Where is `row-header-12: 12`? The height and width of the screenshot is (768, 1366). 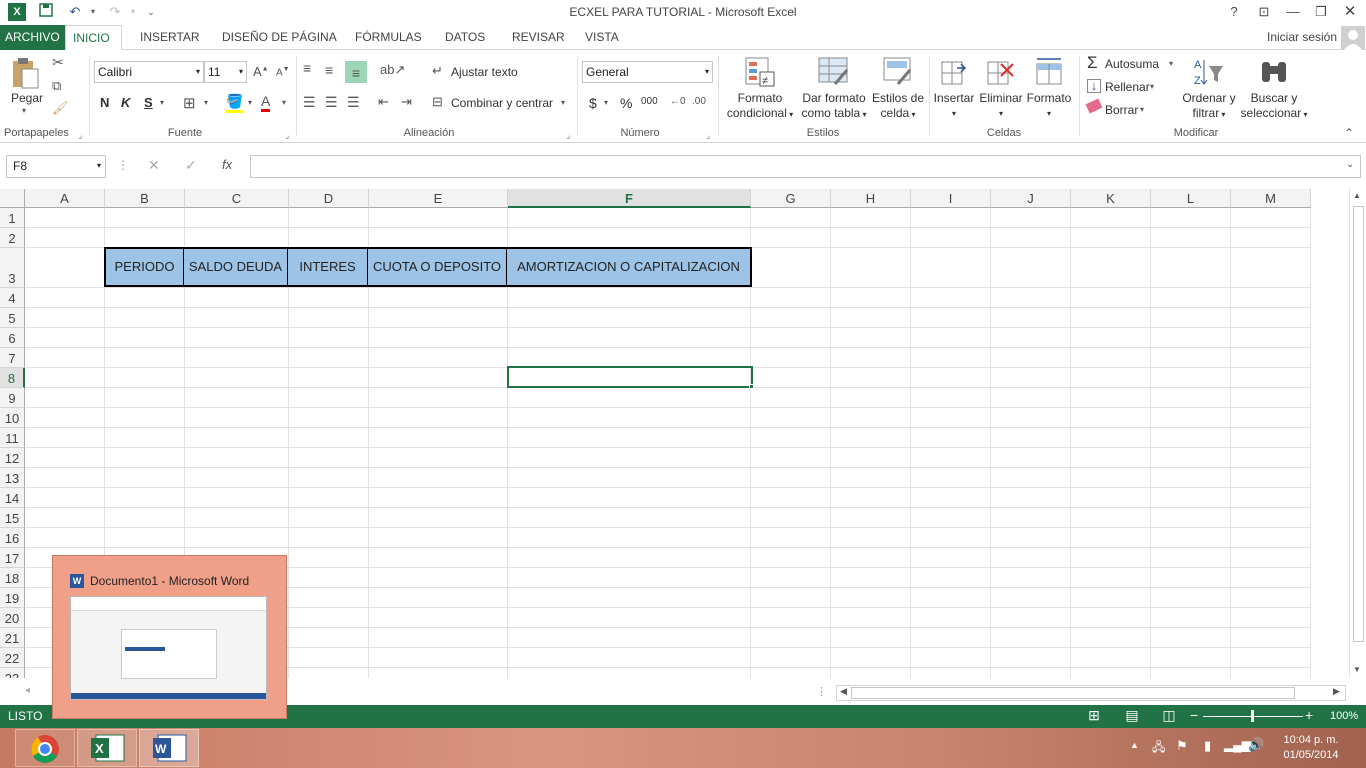
row-header-12: 12 is located at coordinates (12, 458).